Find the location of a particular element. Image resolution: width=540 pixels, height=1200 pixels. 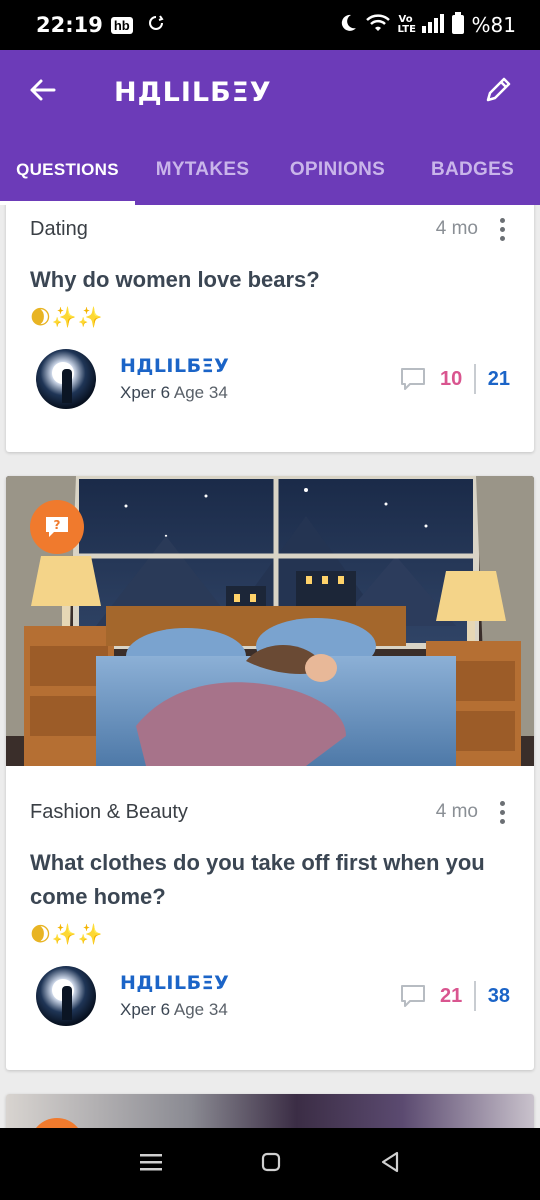

volte-icon: Vo LTE is located at coordinates (406, 24).